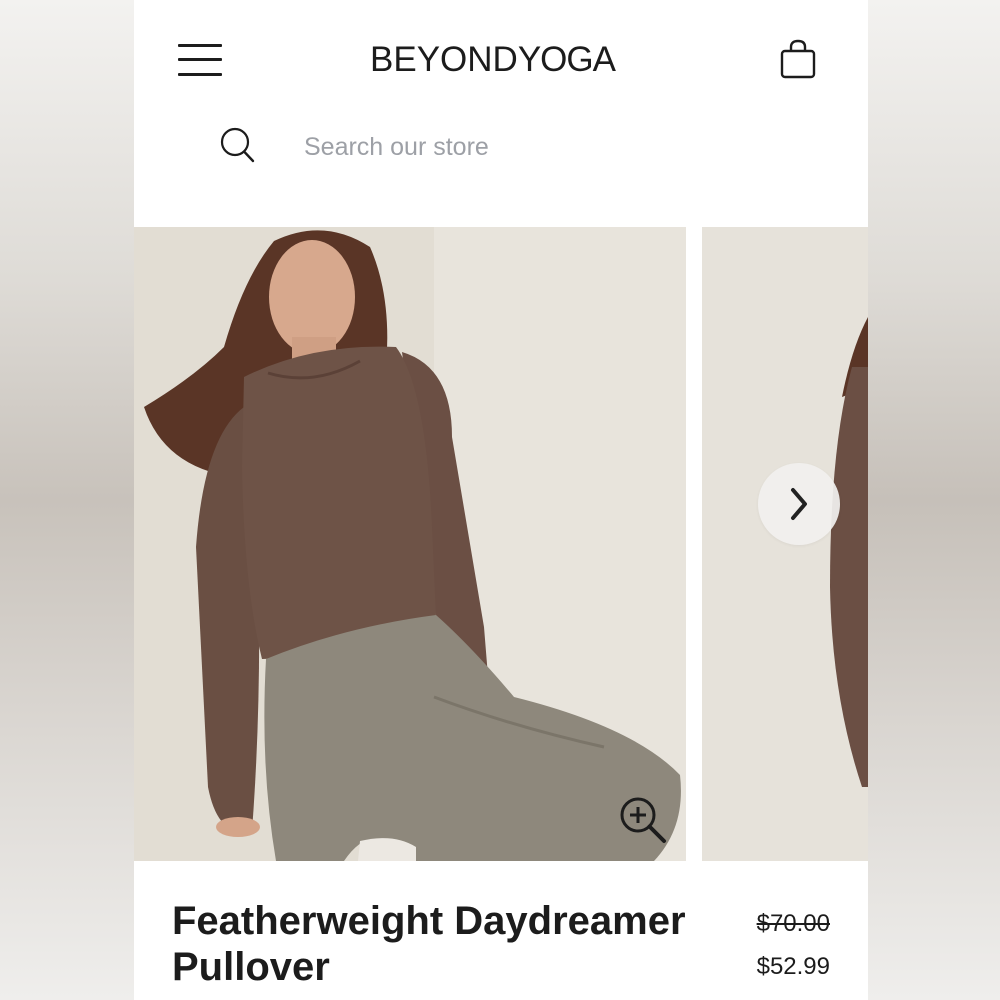 The height and width of the screenshot is (1000, 1000). Describe the element at coordinates (566, 59) in the screenshot. I see `logo-word-yoga: YOGA` at that location.